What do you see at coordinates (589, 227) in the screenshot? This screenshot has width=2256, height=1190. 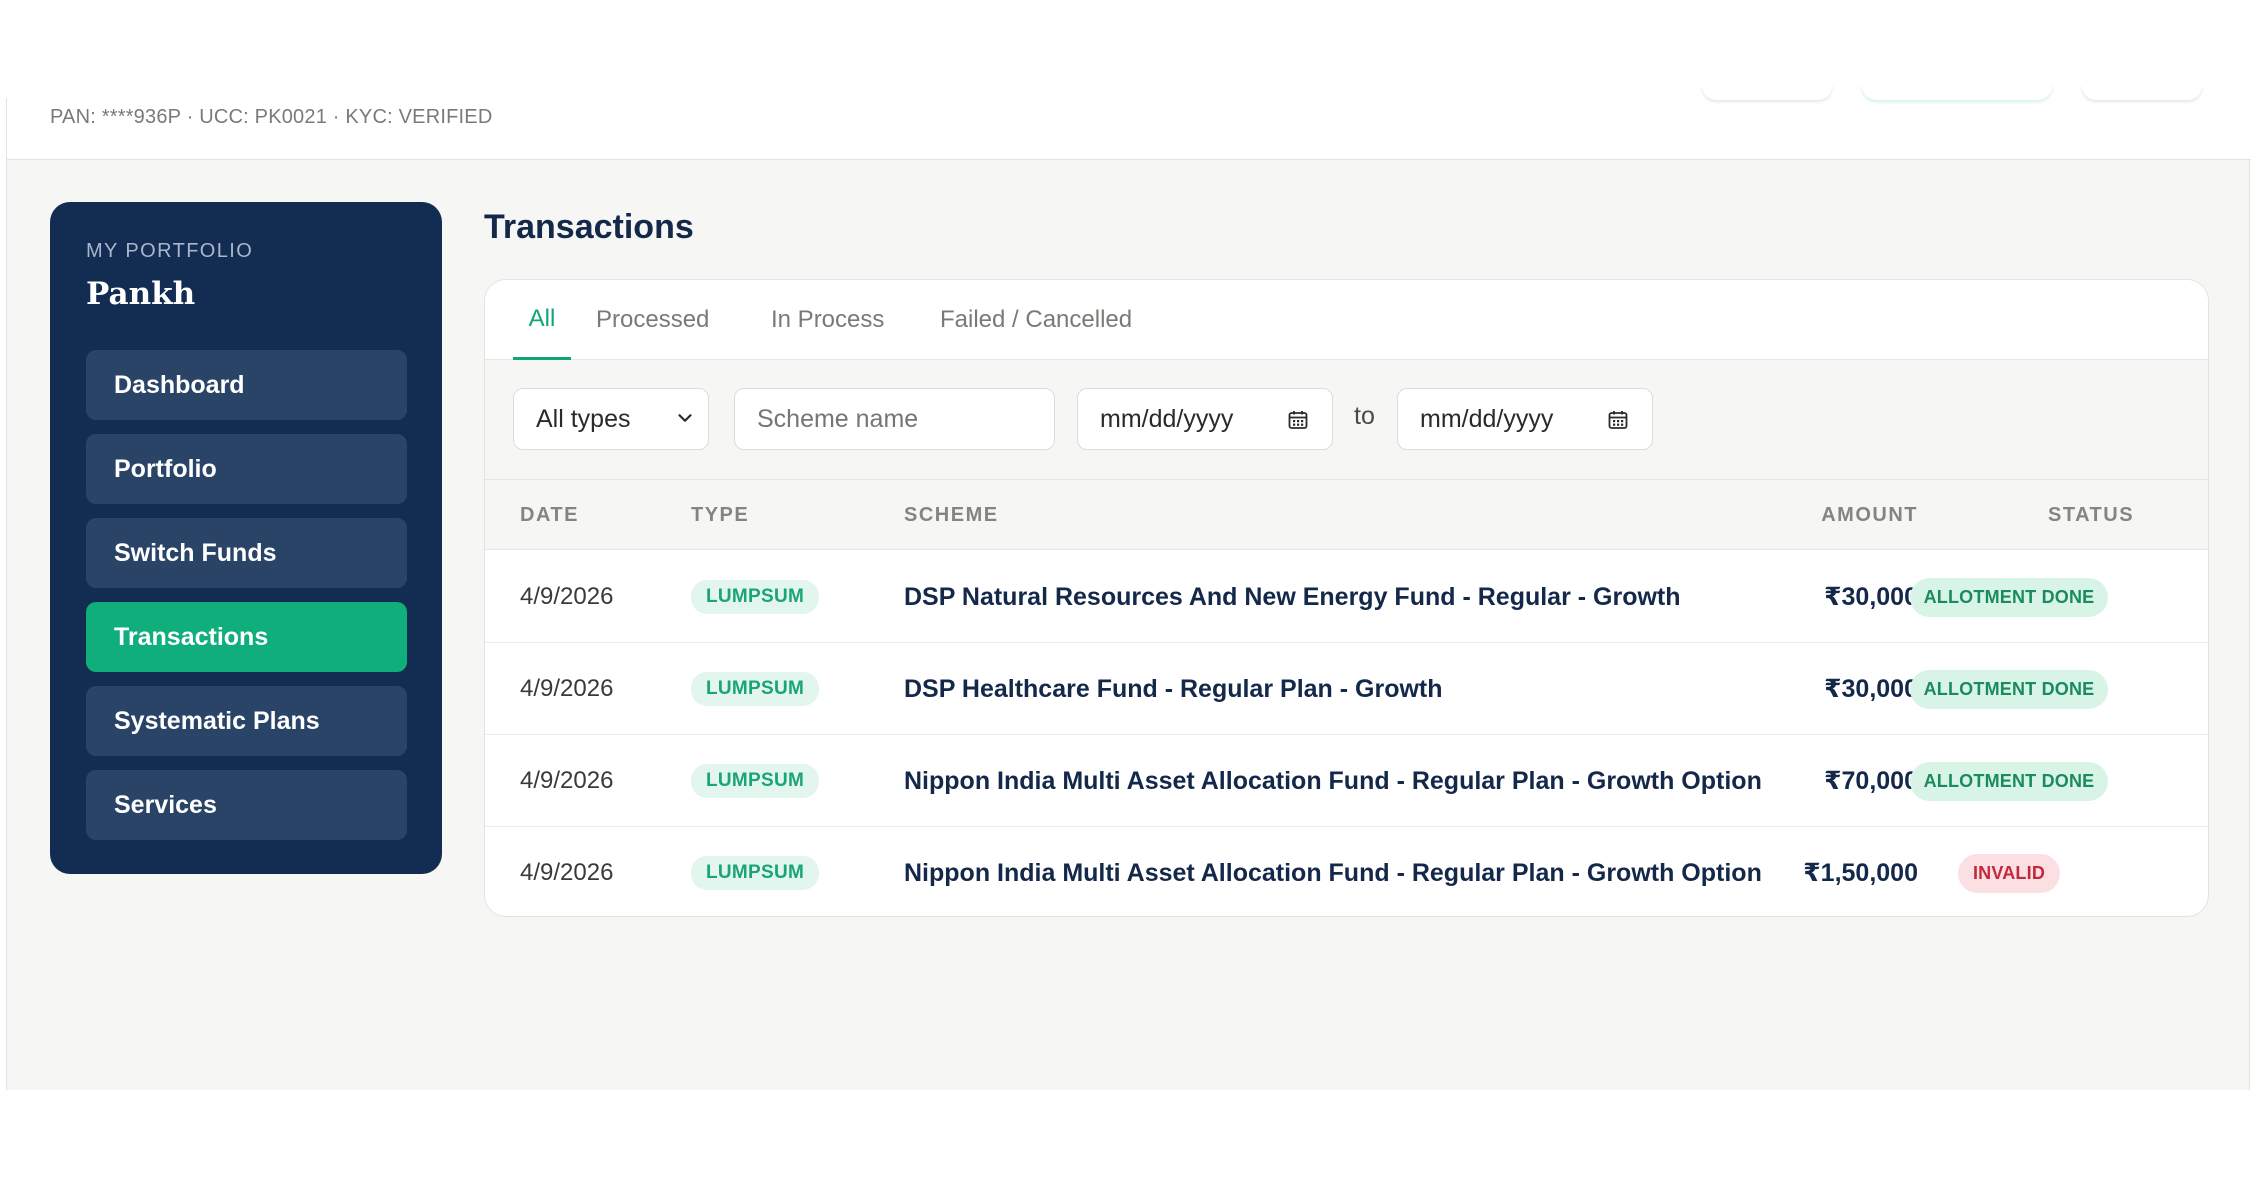 I see `page-title: Transactions` at bounding box center [589, 227].